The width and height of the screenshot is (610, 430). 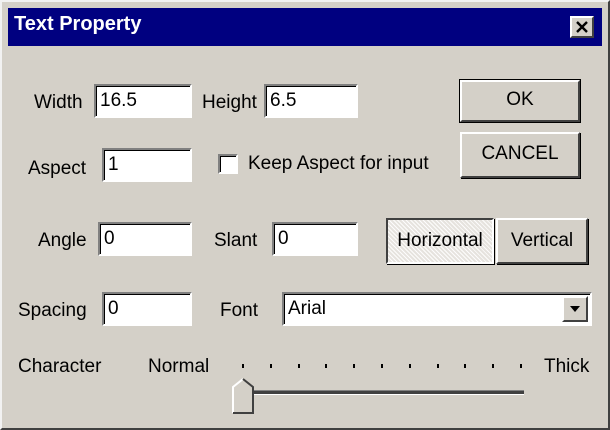 I want to click on close-button, so click(x=582, y=27).